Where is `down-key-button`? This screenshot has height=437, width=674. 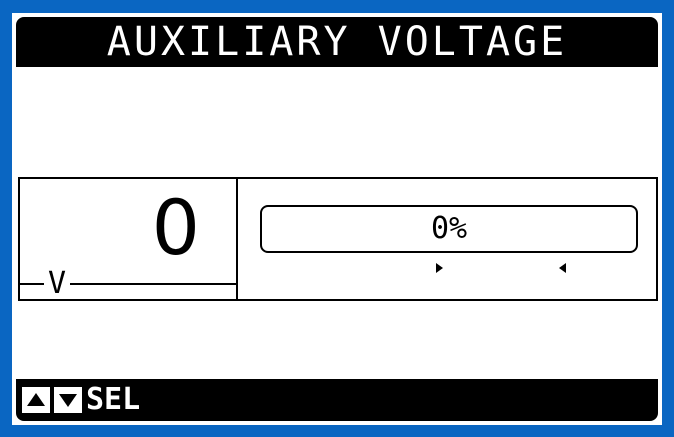 down-key-button is located at coordinates (68, 400).